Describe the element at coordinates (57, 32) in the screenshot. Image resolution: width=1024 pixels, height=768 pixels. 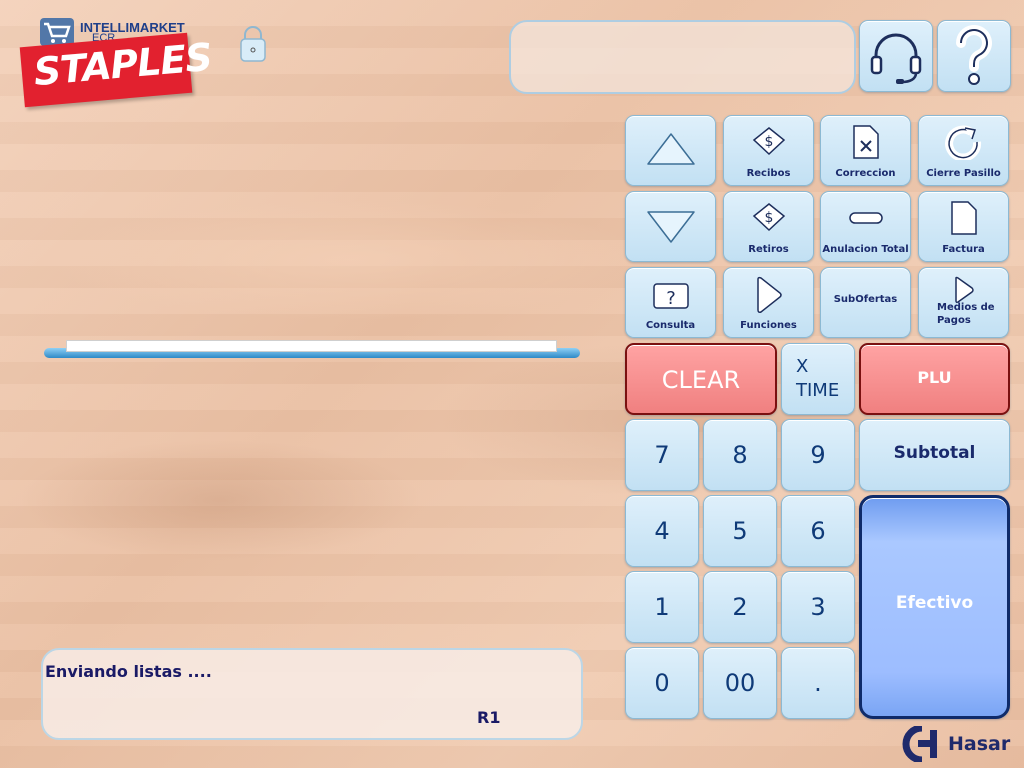
I see `shopping-cart-icon` at that location.